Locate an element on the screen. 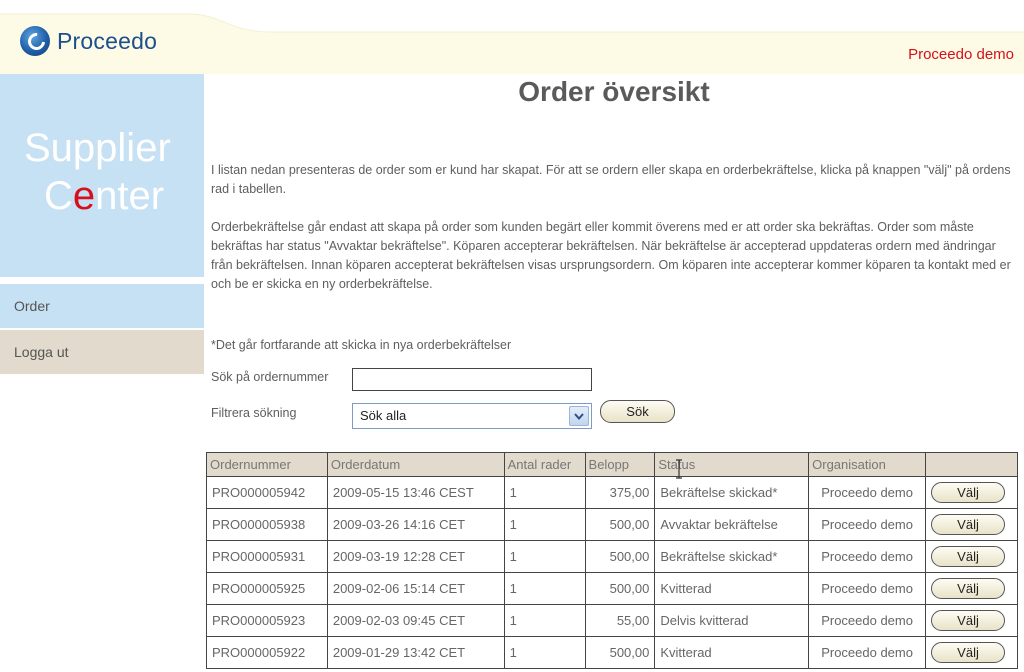 The image size is (1024, 672). company-label: Proceedo demo is located at coordinates (961, 54).